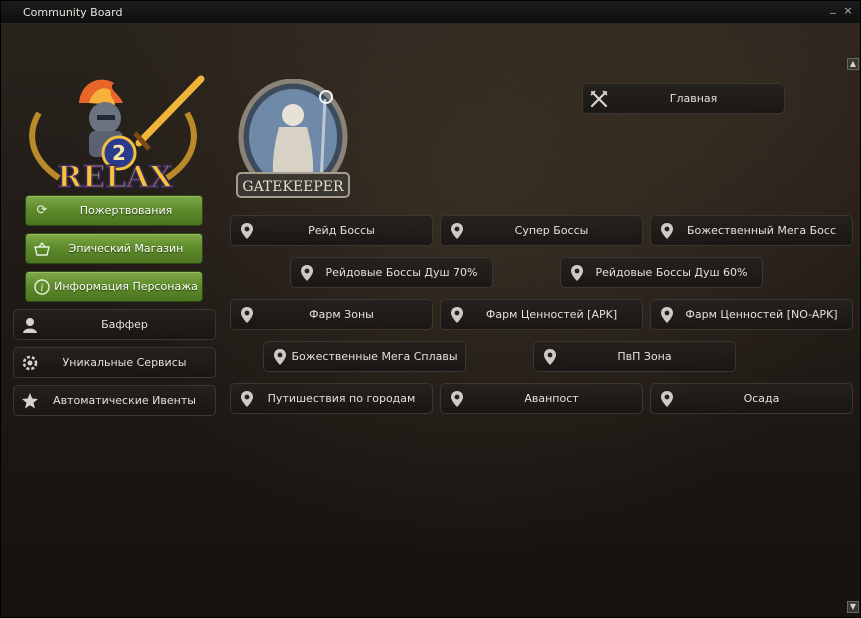 This screenshot has height=618, width=861. I want to click on minimize-button: _, so click(833, 8).